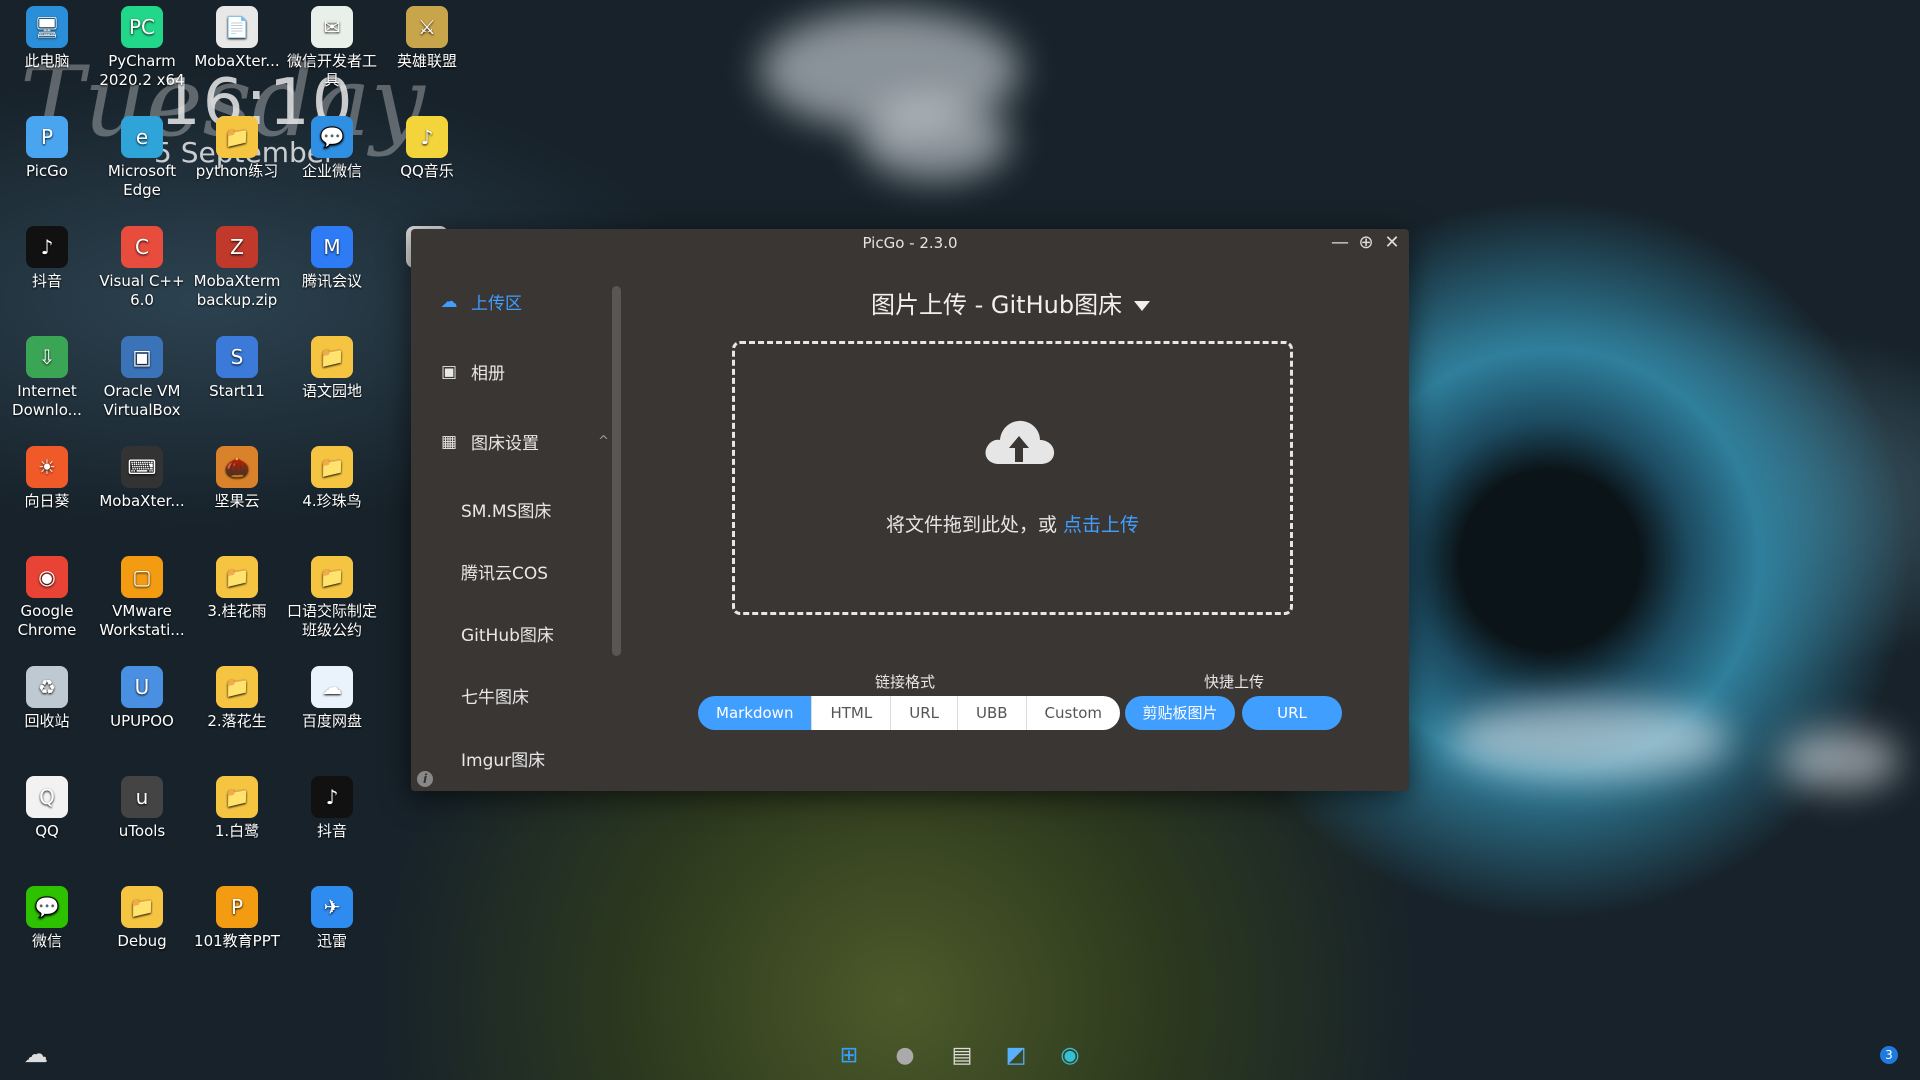 This screenshot has height=1080, width=1920. Describe the element at coordinates (1073, 713) in the screenshot. I see `format-custom-button: Custom` at that location.